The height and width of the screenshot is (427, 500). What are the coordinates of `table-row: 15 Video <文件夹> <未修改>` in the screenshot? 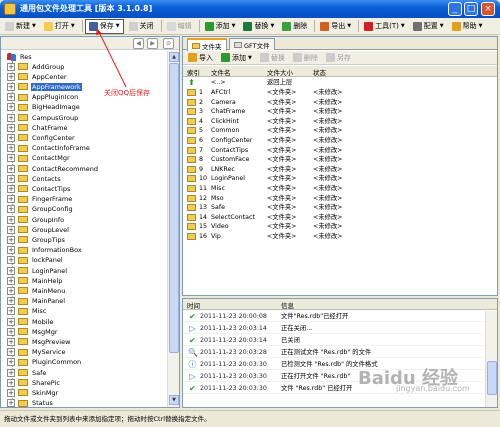 It's located at (340, 226).